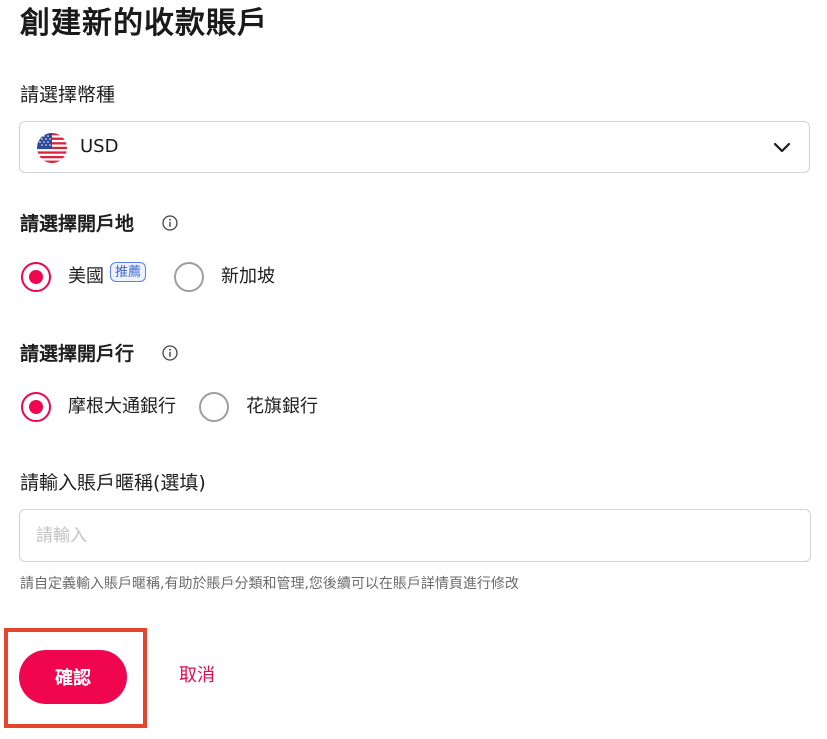 Image resolution: width=827 pixels, height=739 pixels. I want to click on region-option-us-label: 美國, so click(86, 276).